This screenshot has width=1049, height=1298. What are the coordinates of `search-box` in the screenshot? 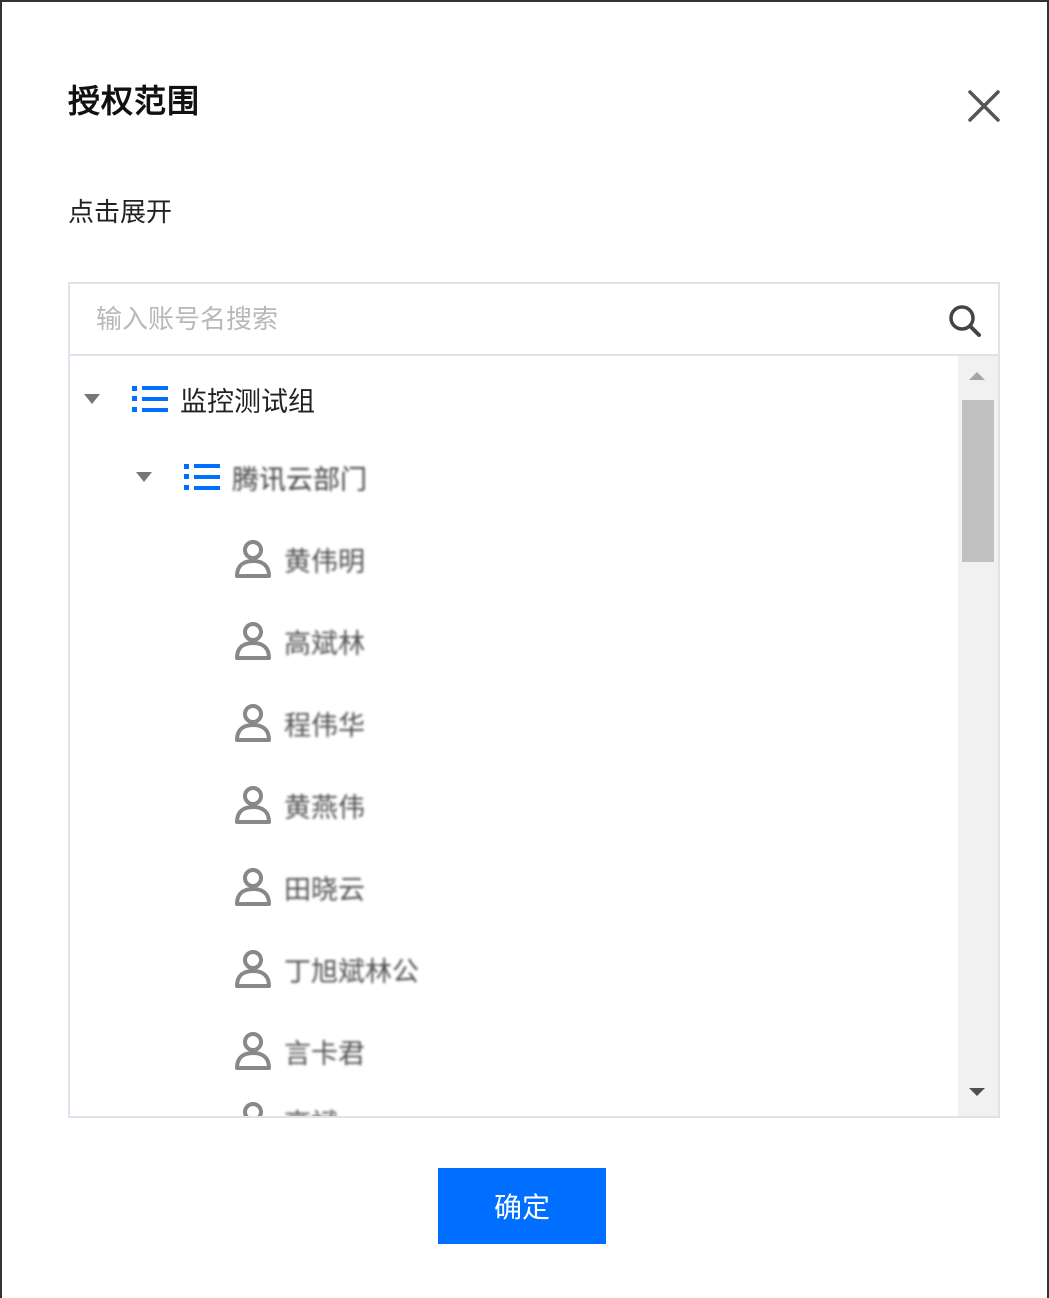 It's located at (534, 319).